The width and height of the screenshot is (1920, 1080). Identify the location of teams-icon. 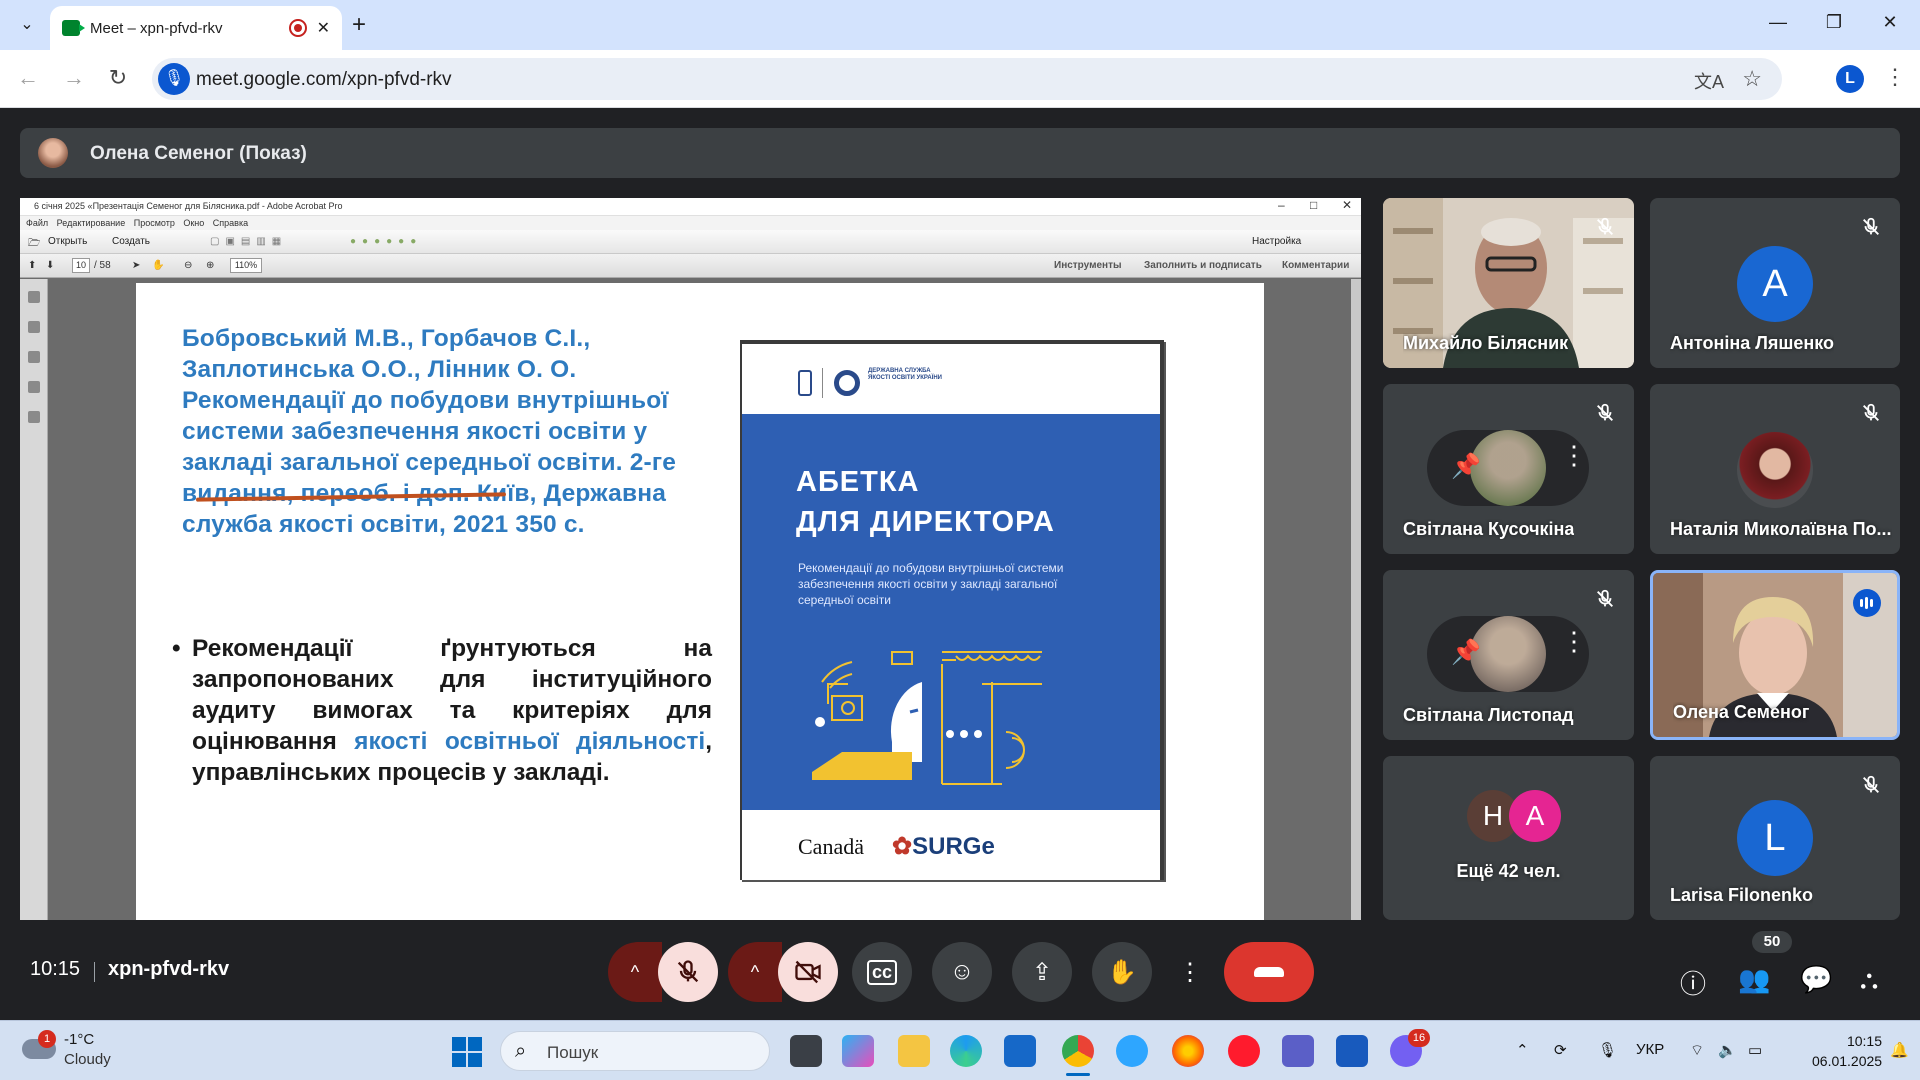
(1298, 1051).